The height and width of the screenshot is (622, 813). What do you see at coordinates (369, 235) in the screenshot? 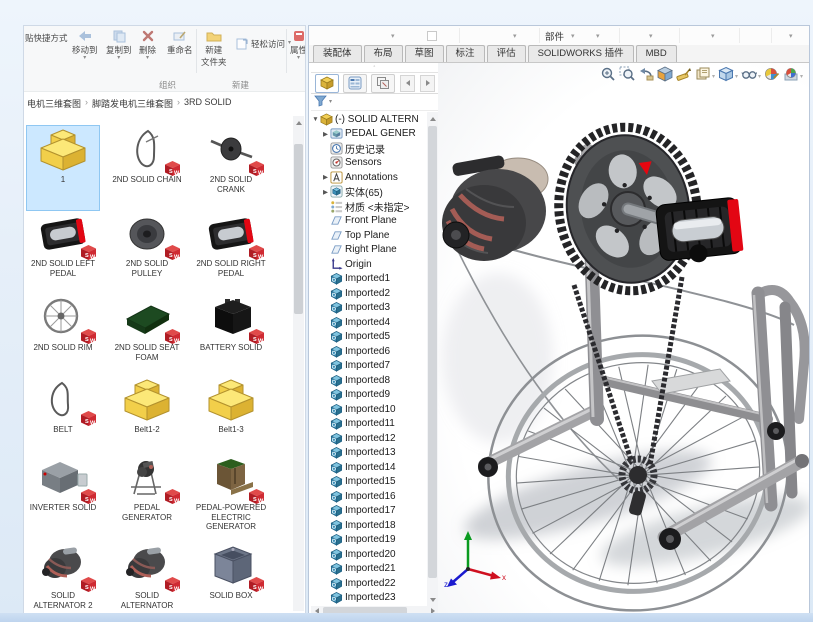
I see `tree-item-Top-Plane: Top Plane` at bounding box center [369, 235].